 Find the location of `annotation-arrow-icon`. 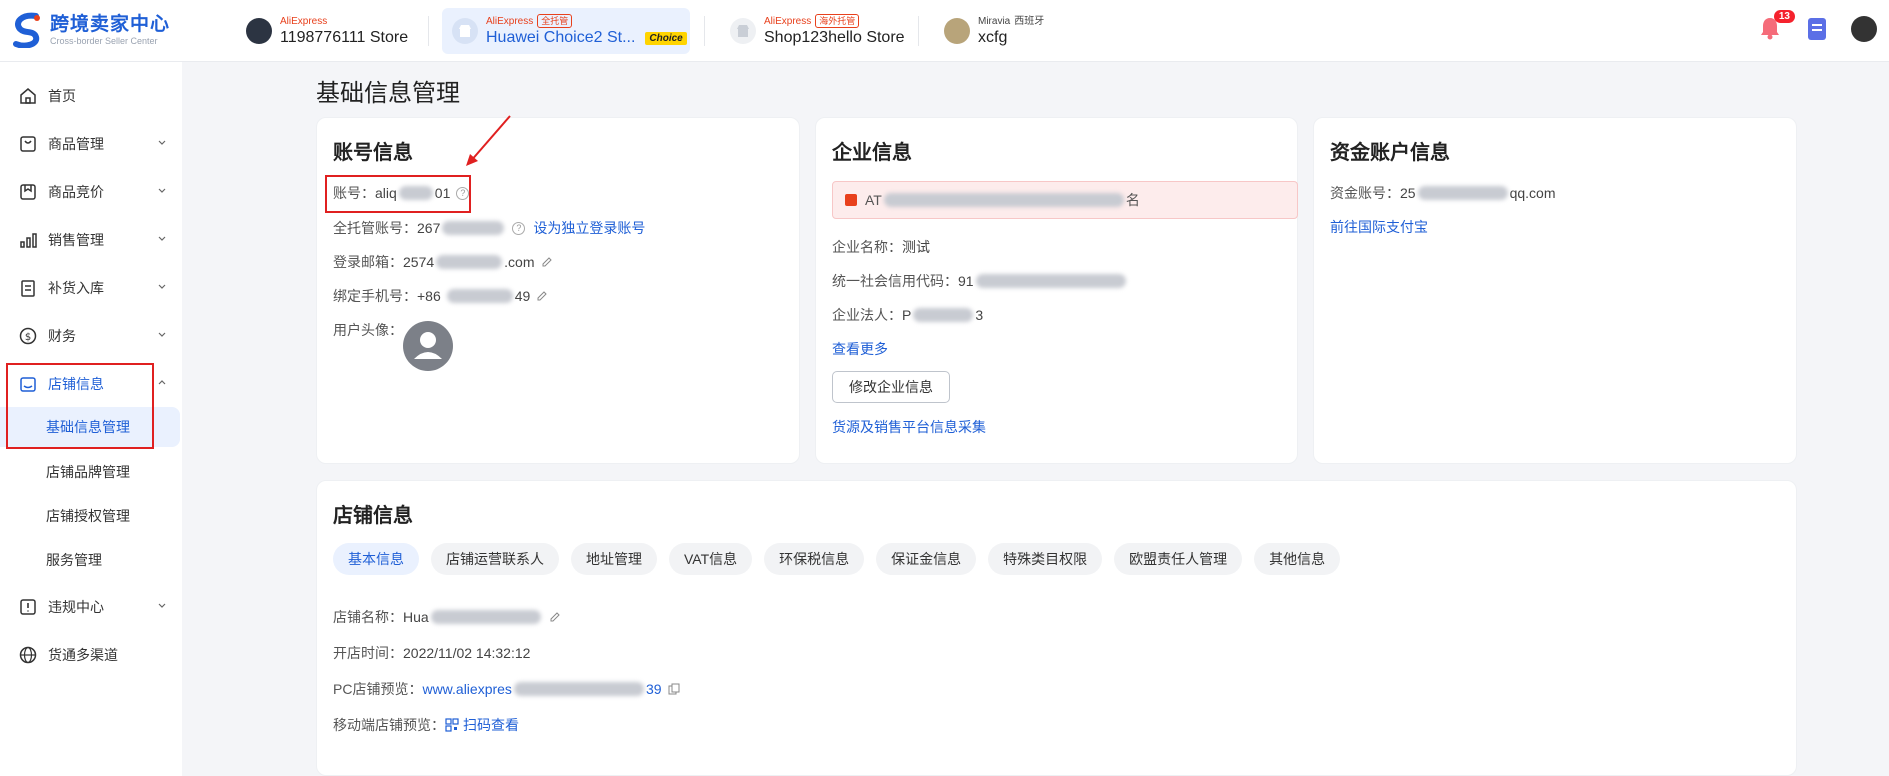

annotation-arrow-icon is located at coordinates (488, 140).